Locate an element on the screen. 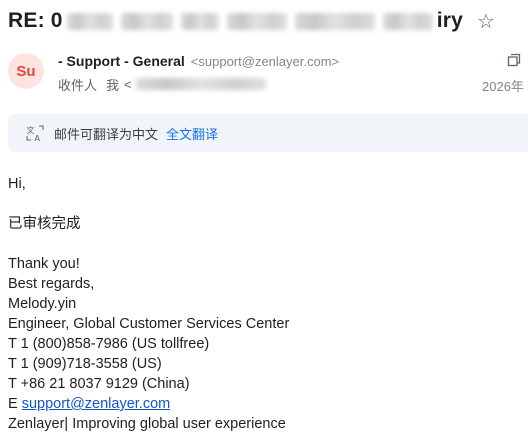  phone-us-tollfree: T 1 (800)858-7986 (US tollfree) is located at coordinates (109, 344).